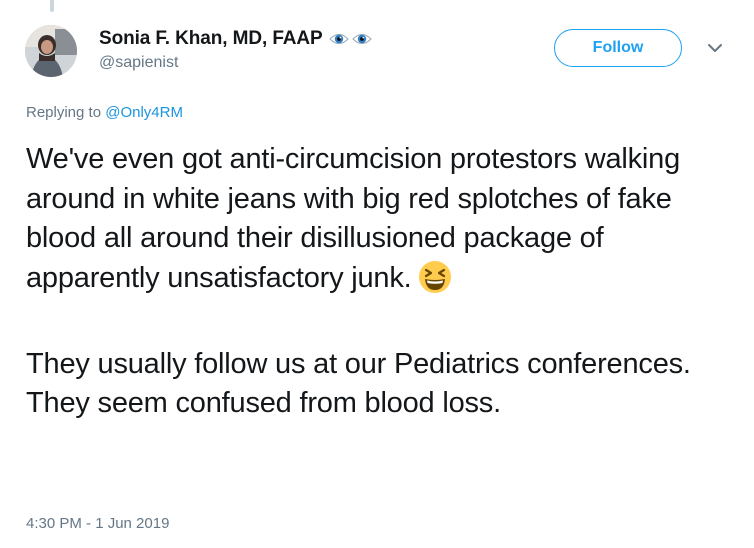 The image size is (754, 548). I want to click on author-name-row: Sonia F. Khan, MD, FAAP, so click(235, 39).